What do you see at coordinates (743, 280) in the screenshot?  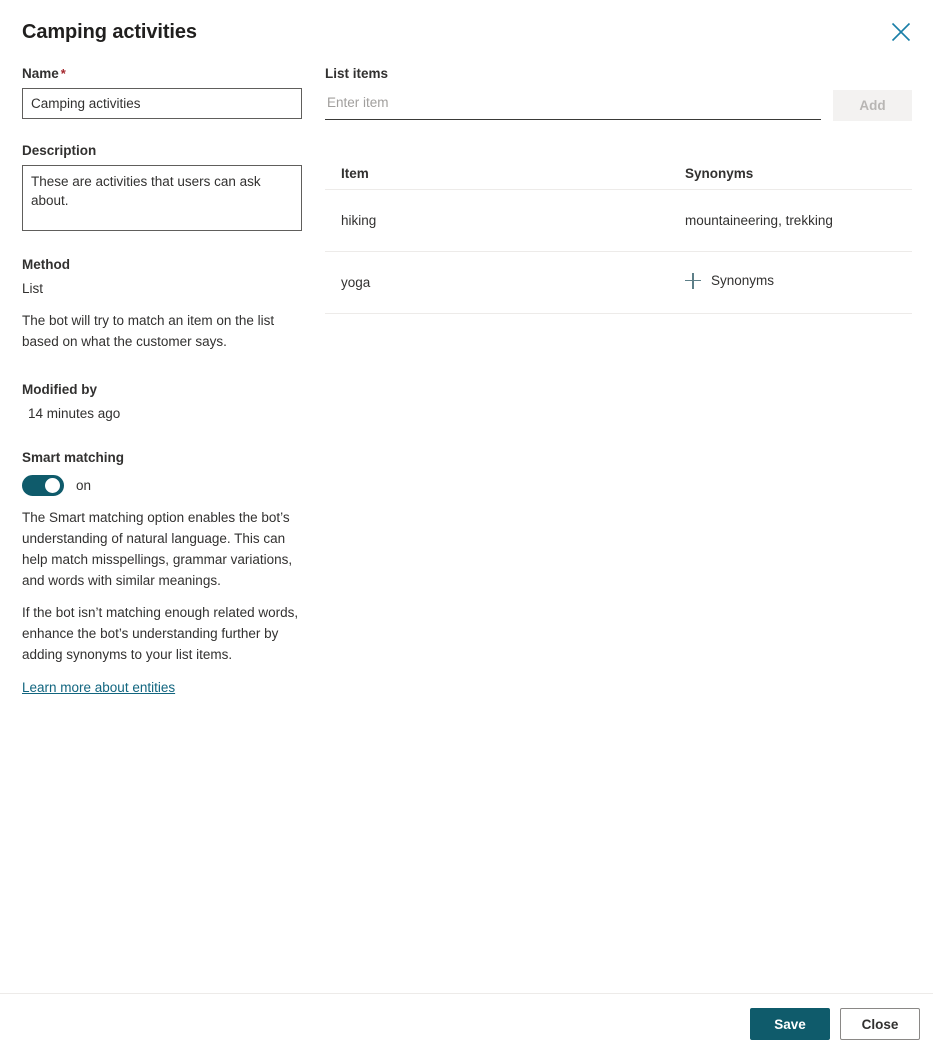 I see `add-synonyms-label: Synonyms` at bounding box center [743, 280].